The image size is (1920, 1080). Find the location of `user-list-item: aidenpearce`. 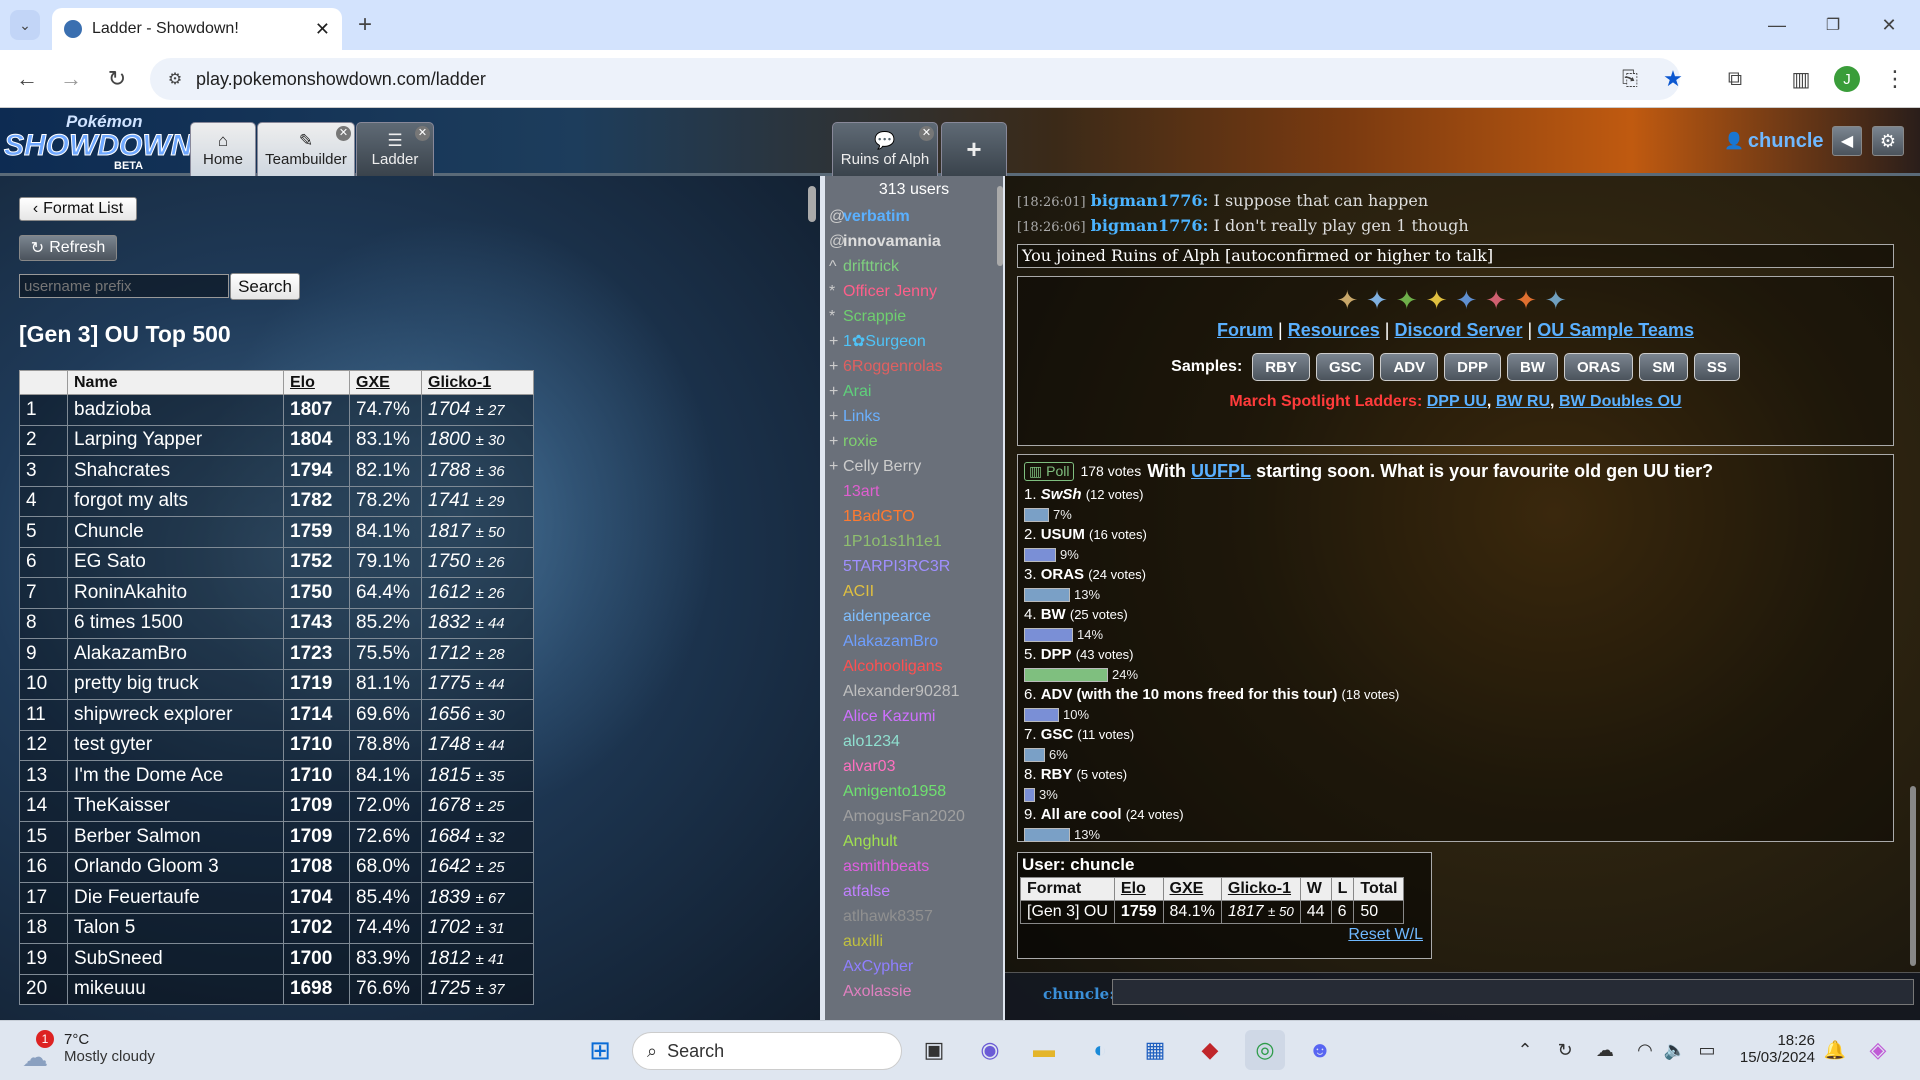

user-list-item: aidenpearce is located at coordinates (916, 616).